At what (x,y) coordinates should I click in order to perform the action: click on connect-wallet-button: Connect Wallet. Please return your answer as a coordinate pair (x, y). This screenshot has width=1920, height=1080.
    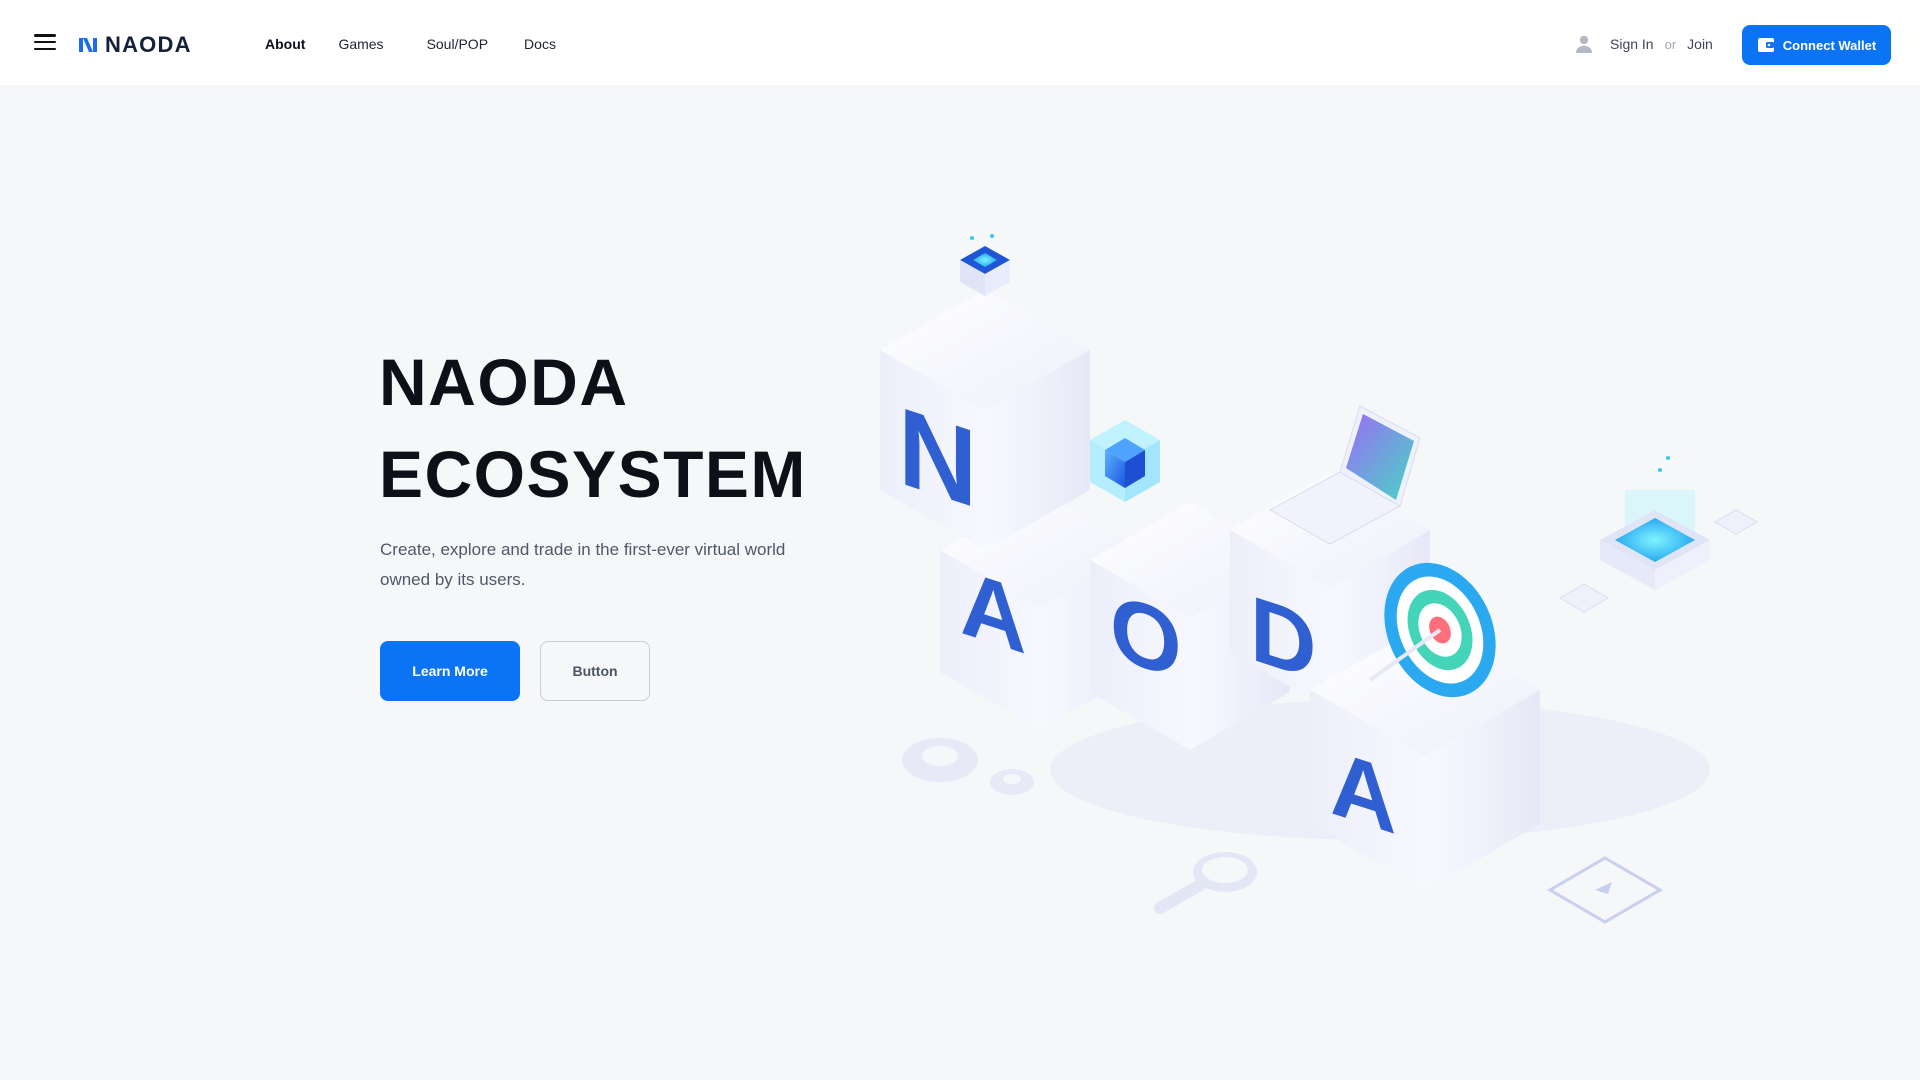
    Looking at the image, I should click on (1816, 45).